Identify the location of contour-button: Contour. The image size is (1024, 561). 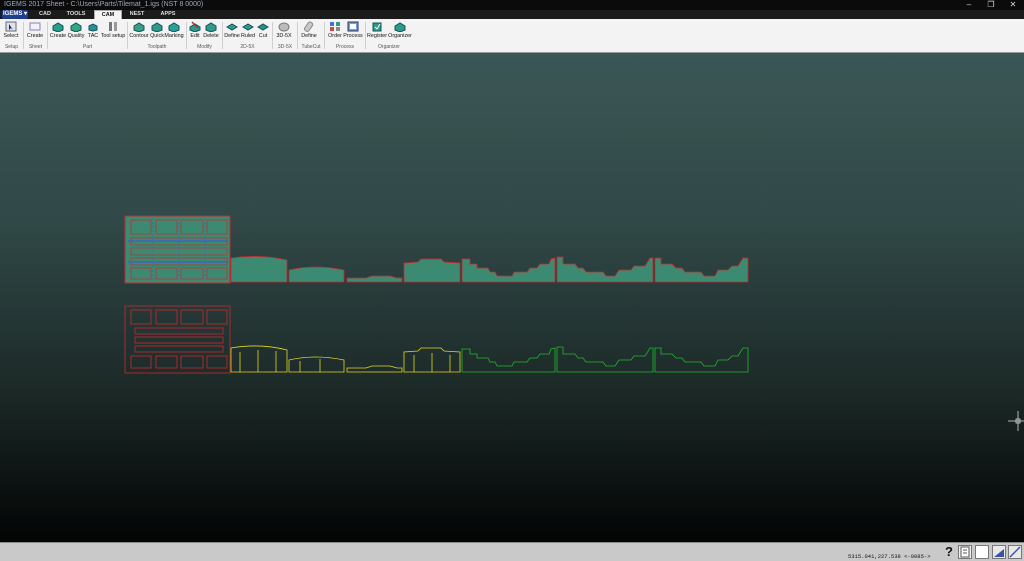
(139, 31).